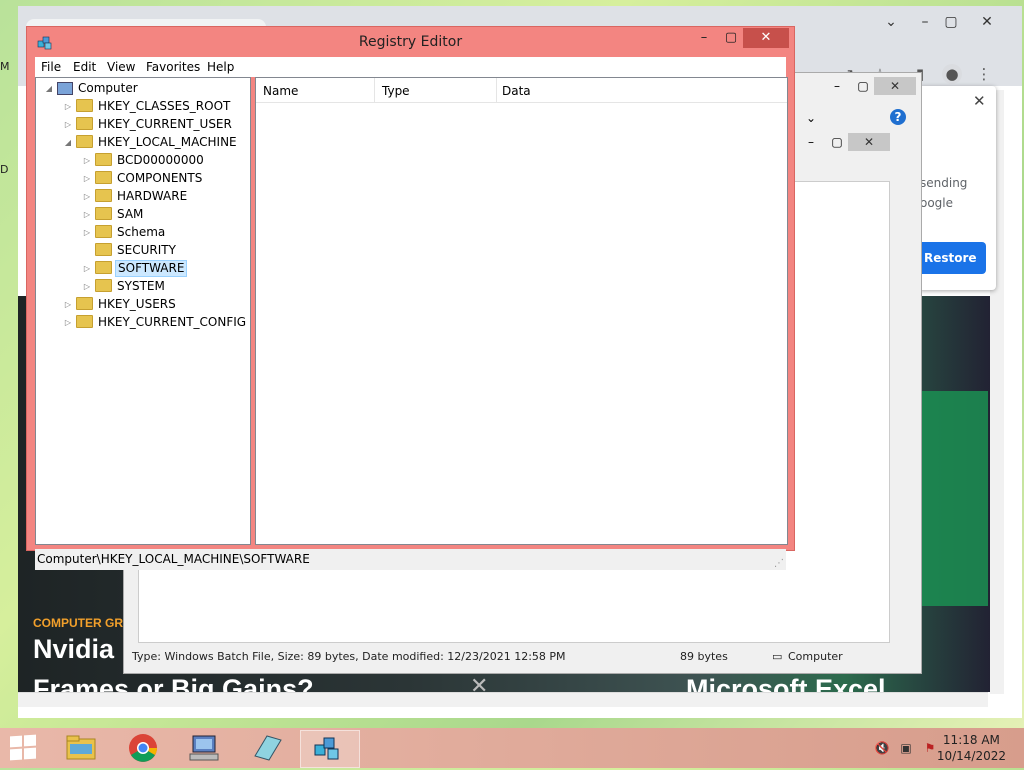 This screenshot has width=1024, height=770. I want to click on status-bar: Computer\HKEY_LOCAL_MACHINE\SOFTWARE ⋰, so click(410, 559).